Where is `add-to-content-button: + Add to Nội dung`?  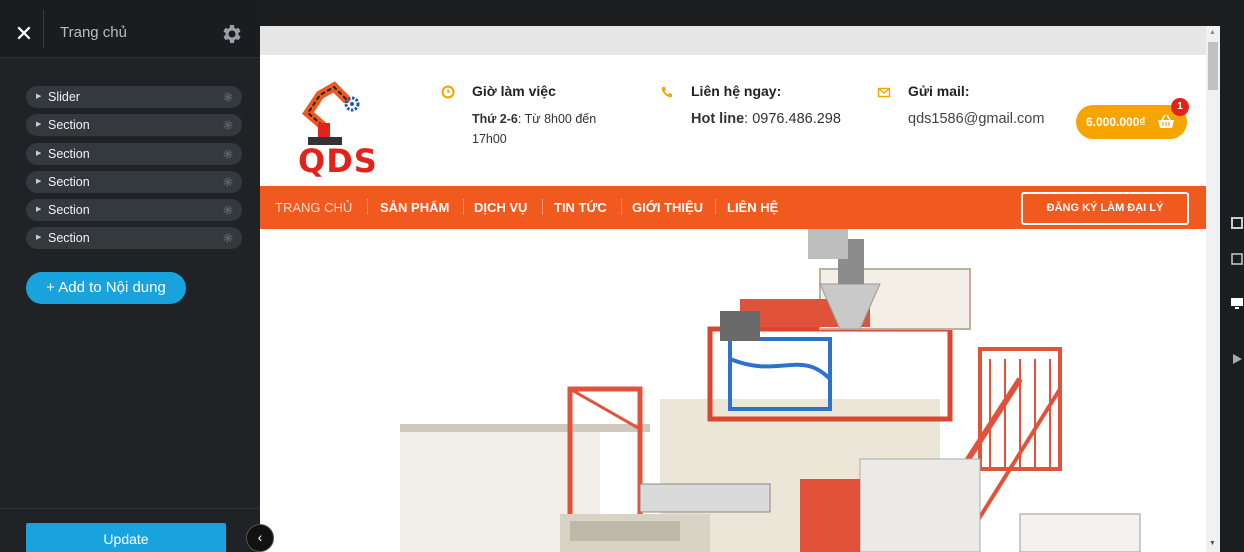 add-to-content-button: + Add to Nội dung is located at coordinates (106, 288).